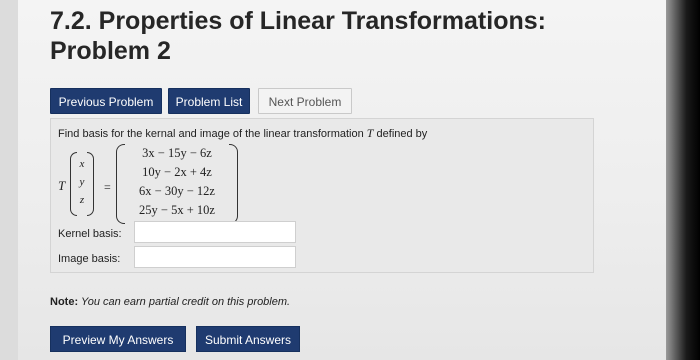  I want to click on page-title-line2: Problem 2, so click(110, 51).